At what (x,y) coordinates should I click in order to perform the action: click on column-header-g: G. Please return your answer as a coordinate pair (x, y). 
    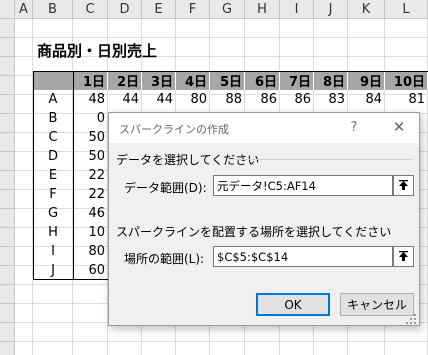
    Looking at the image, I should click on (227, 9).